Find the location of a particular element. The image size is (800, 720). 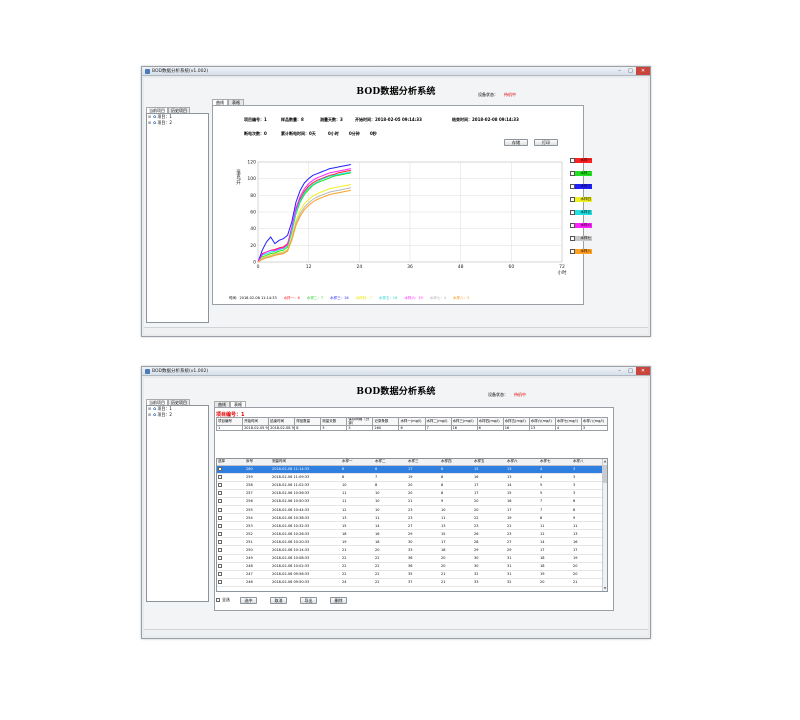

table-cell: 15 is located at coordinates (489, 469).